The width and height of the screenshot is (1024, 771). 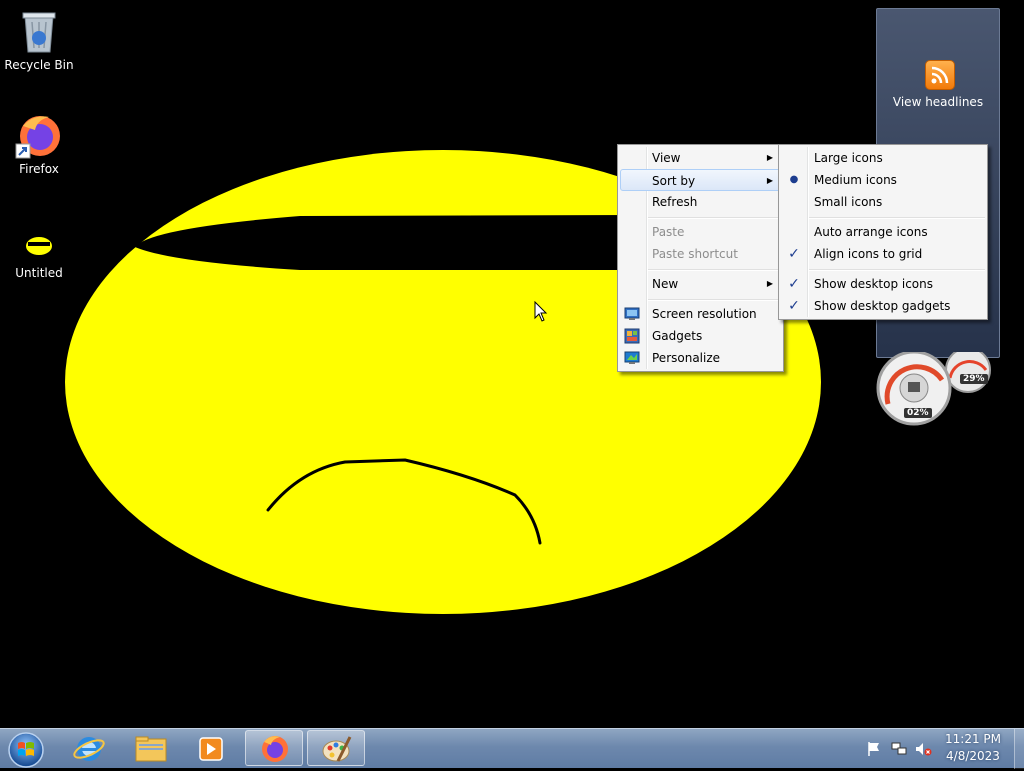 I want to click on menu-item-screen-resolution: Screen resolution, so click(x=700, y=314).